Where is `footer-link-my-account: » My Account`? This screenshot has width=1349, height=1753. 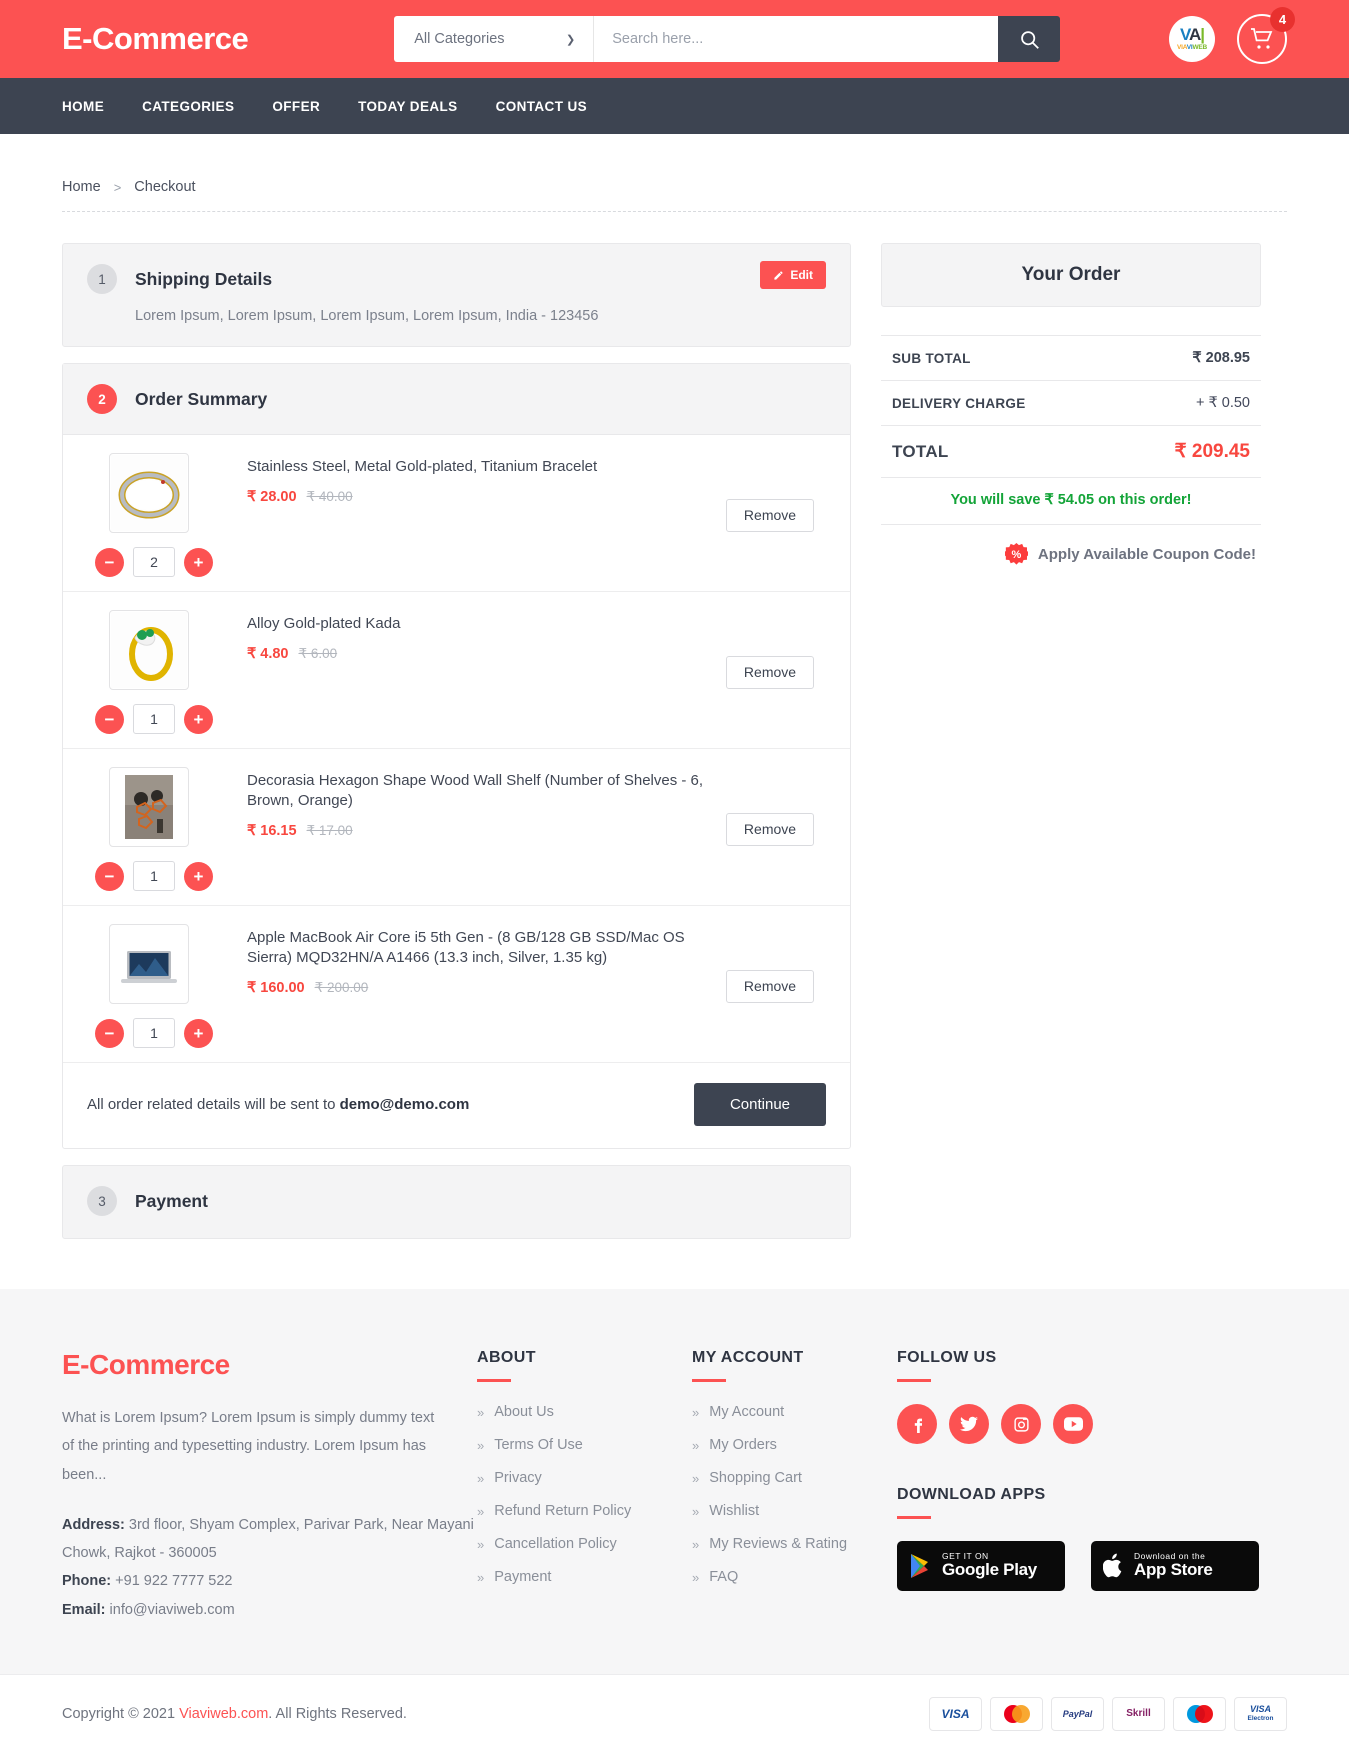 footer-link-my-account: » My Account is located at coordinates (794, 1412).